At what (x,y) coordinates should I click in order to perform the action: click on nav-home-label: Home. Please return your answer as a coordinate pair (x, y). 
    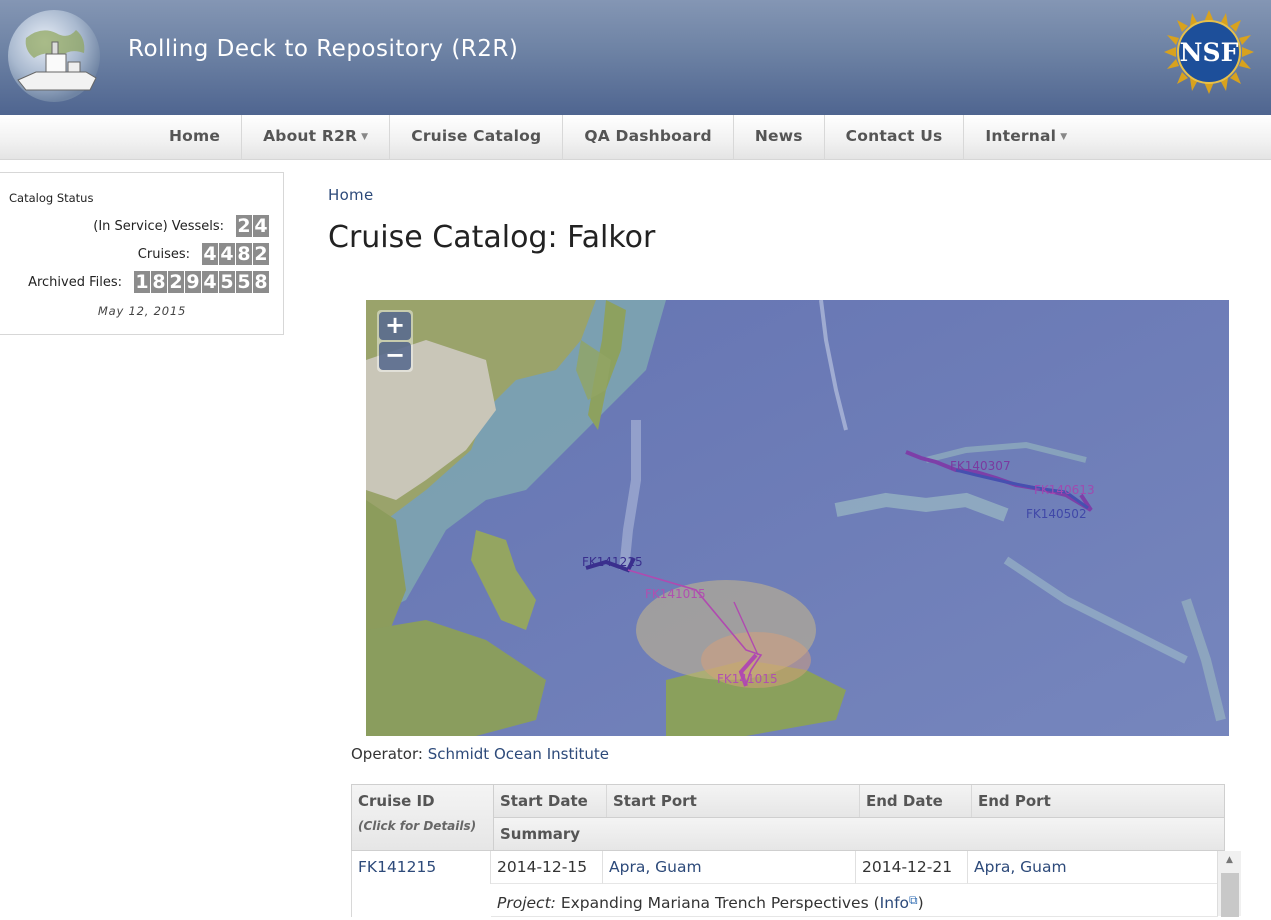
    Looking at the image, I should click on (195, 136).